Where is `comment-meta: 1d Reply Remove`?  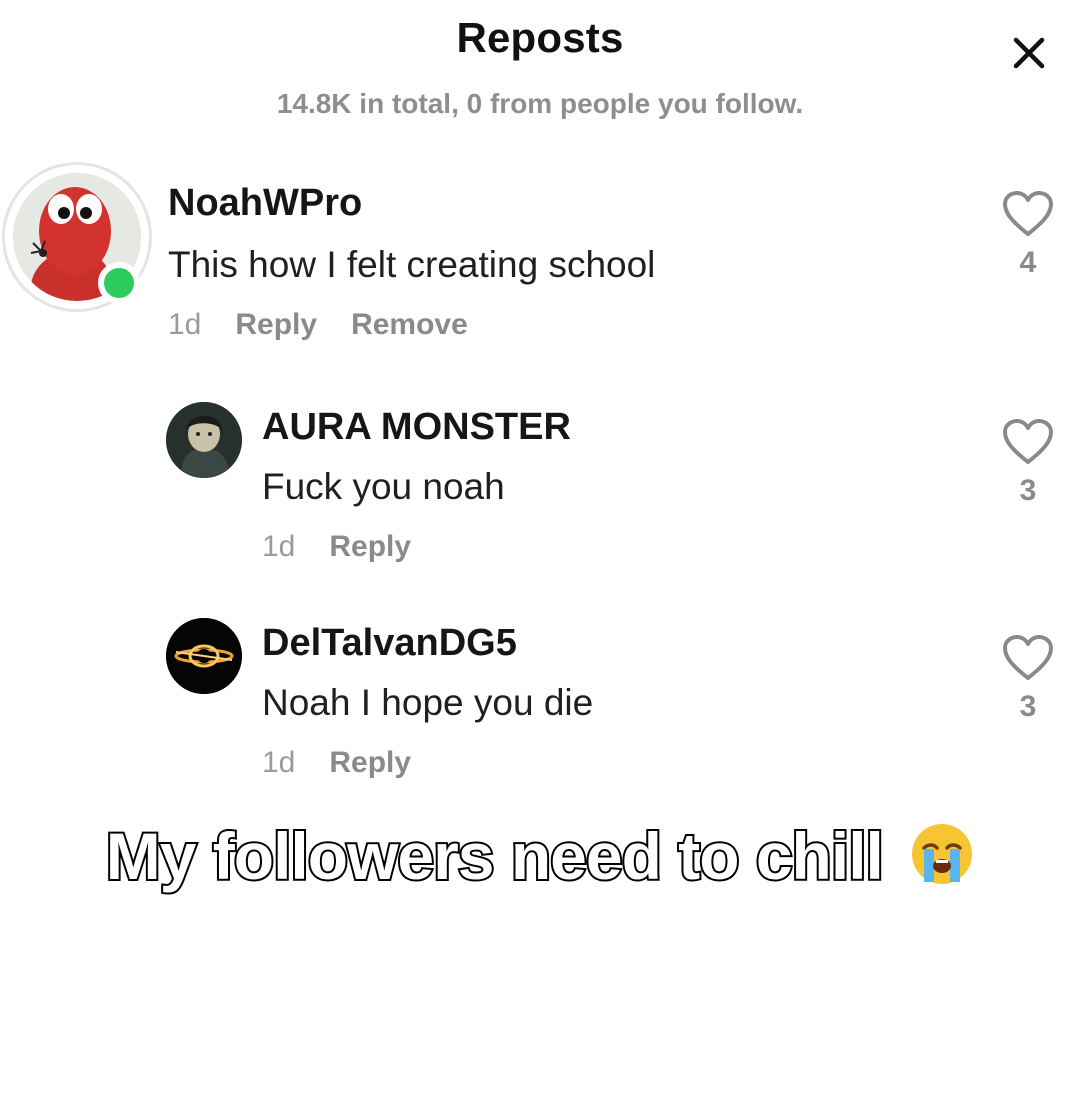
comment-meta: 1d Reply Remove is located at coordinates (318, 325).